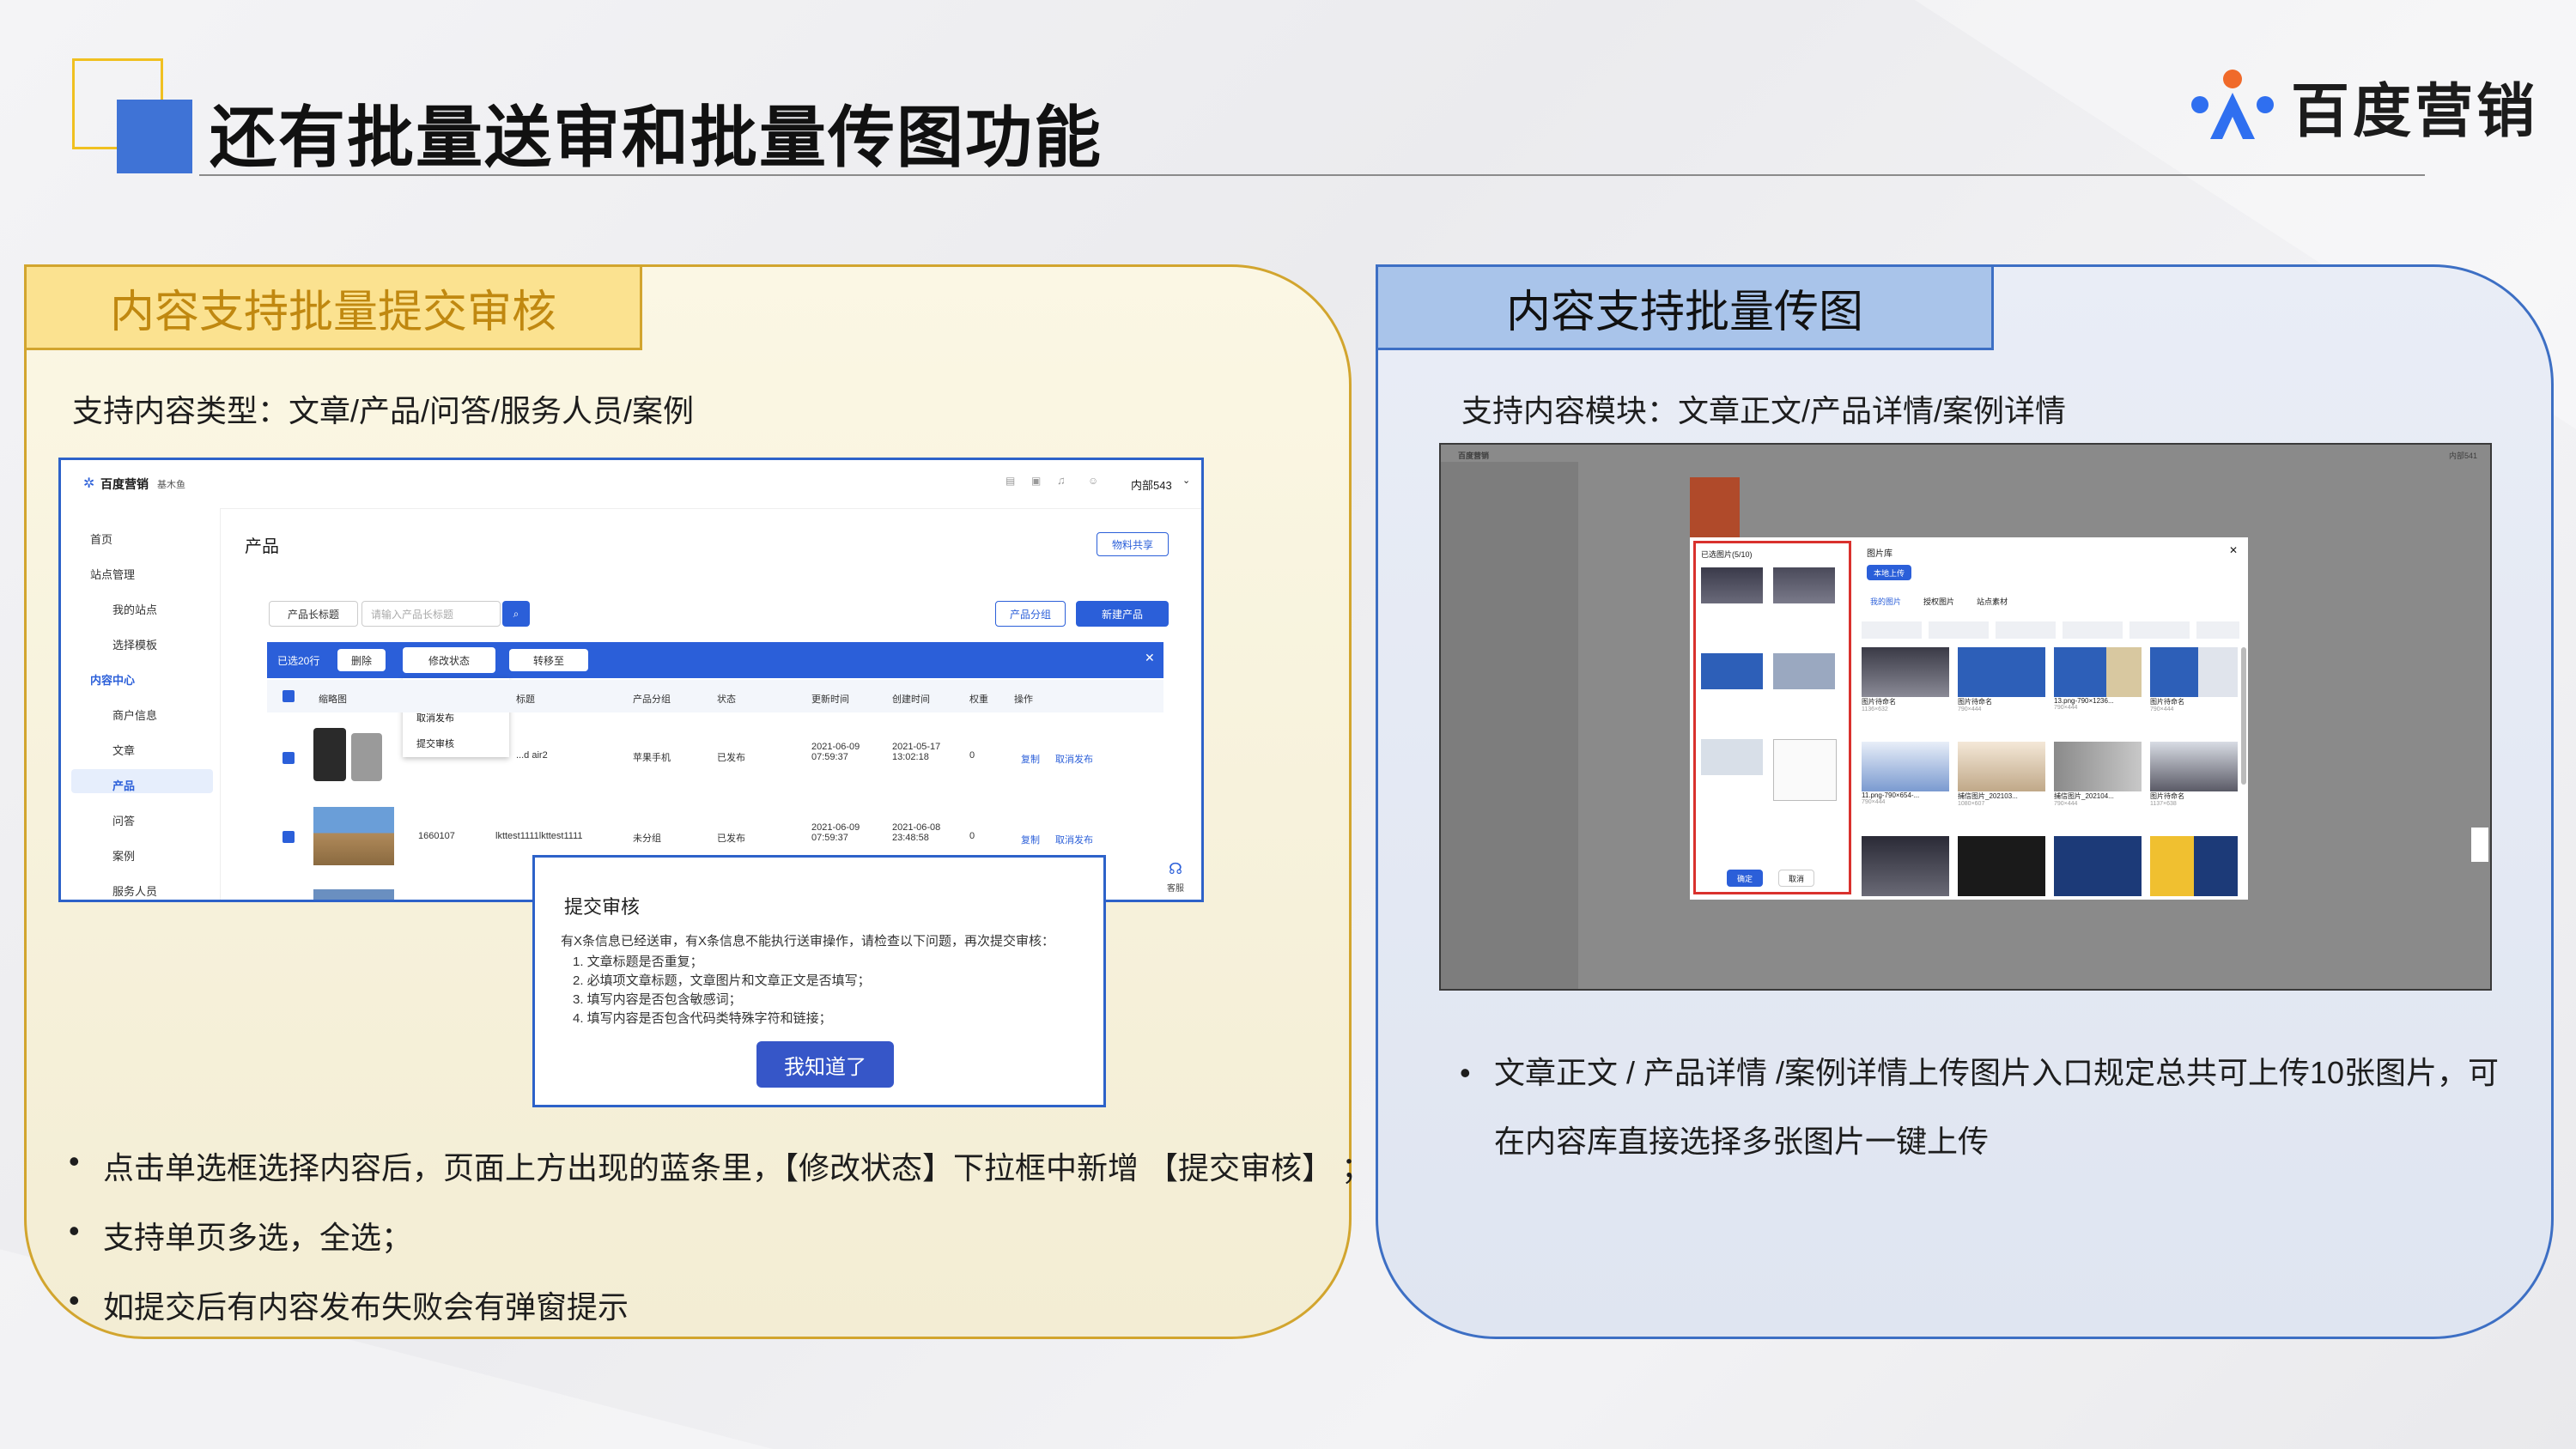 The width and height of the screenshot is (2576, 1449). What do you see at coordinates (431, 614) in the screenshot?
I see `filter-input: 请输入产品长标题` at bounding box center [431, 614].